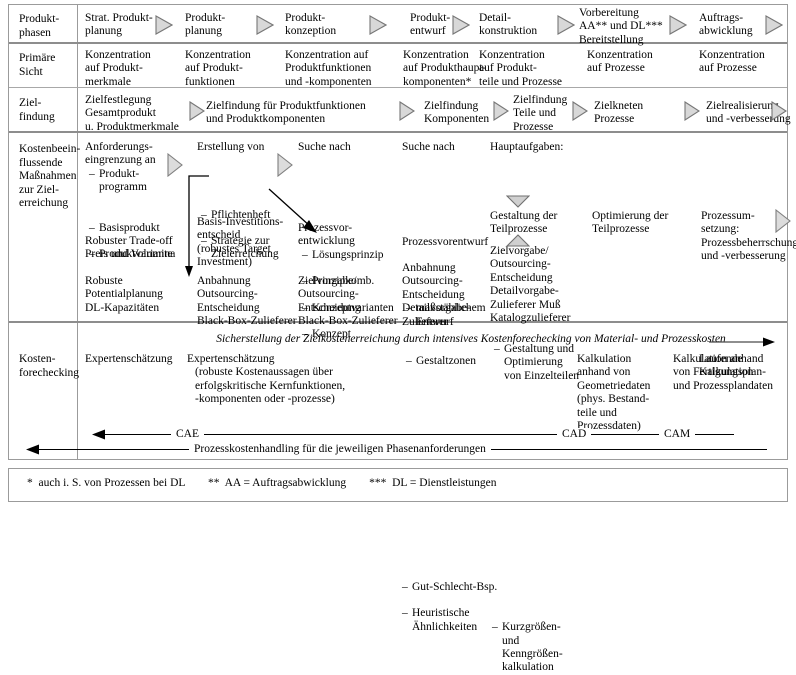 This screenshot has width=796, height=675. I want to click on massnahmen-c1-c: Robuste Potentialplanung DL-Kapazitäten, so click(124, 294).